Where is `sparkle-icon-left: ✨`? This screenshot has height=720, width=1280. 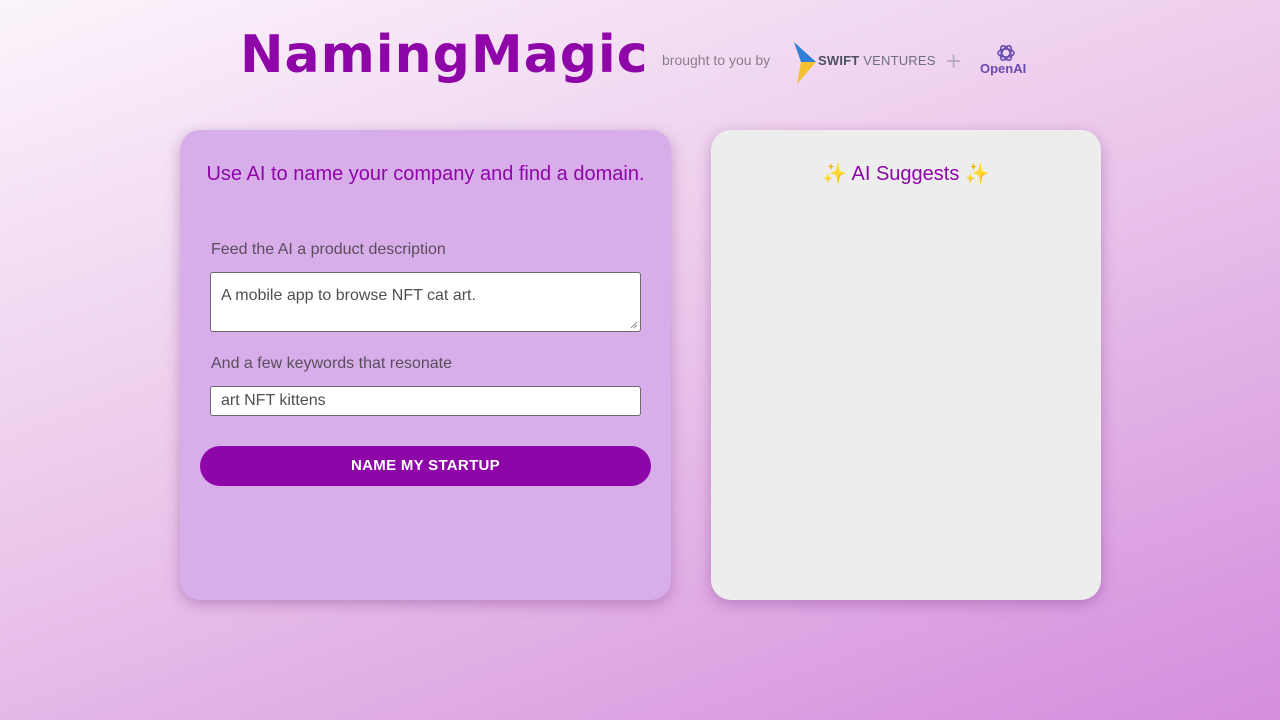 sparkle-icon-left: ✨ is located at coordinates (835, 174).